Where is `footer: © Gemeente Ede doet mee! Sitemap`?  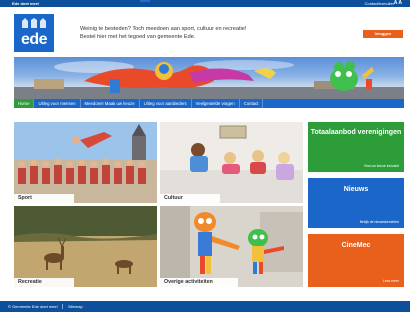
footer: © Gemeente Ede doet mee! Sitemap is located at coordinates (205, 306).